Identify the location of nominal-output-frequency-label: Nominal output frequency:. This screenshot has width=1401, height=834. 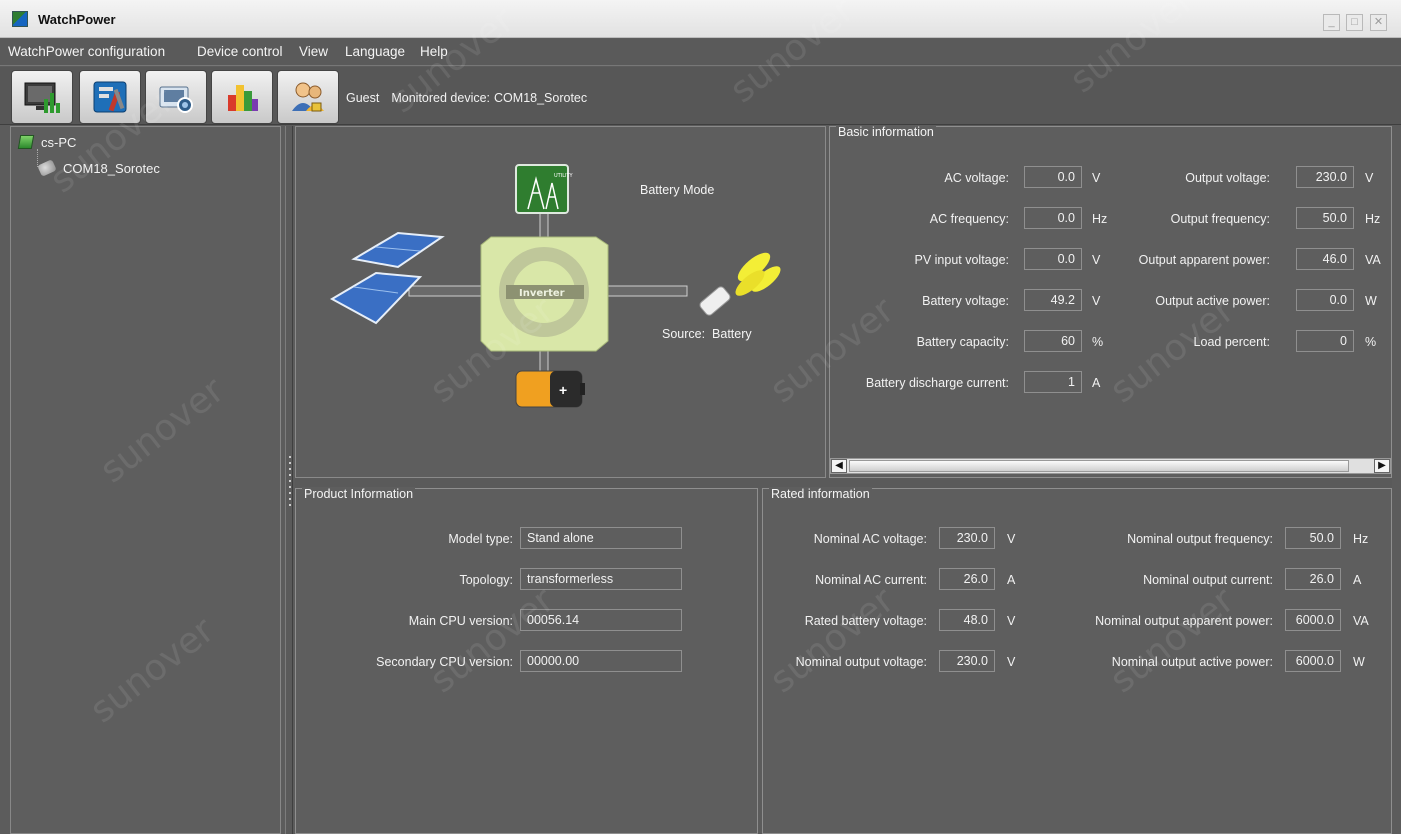
(1200, 539).